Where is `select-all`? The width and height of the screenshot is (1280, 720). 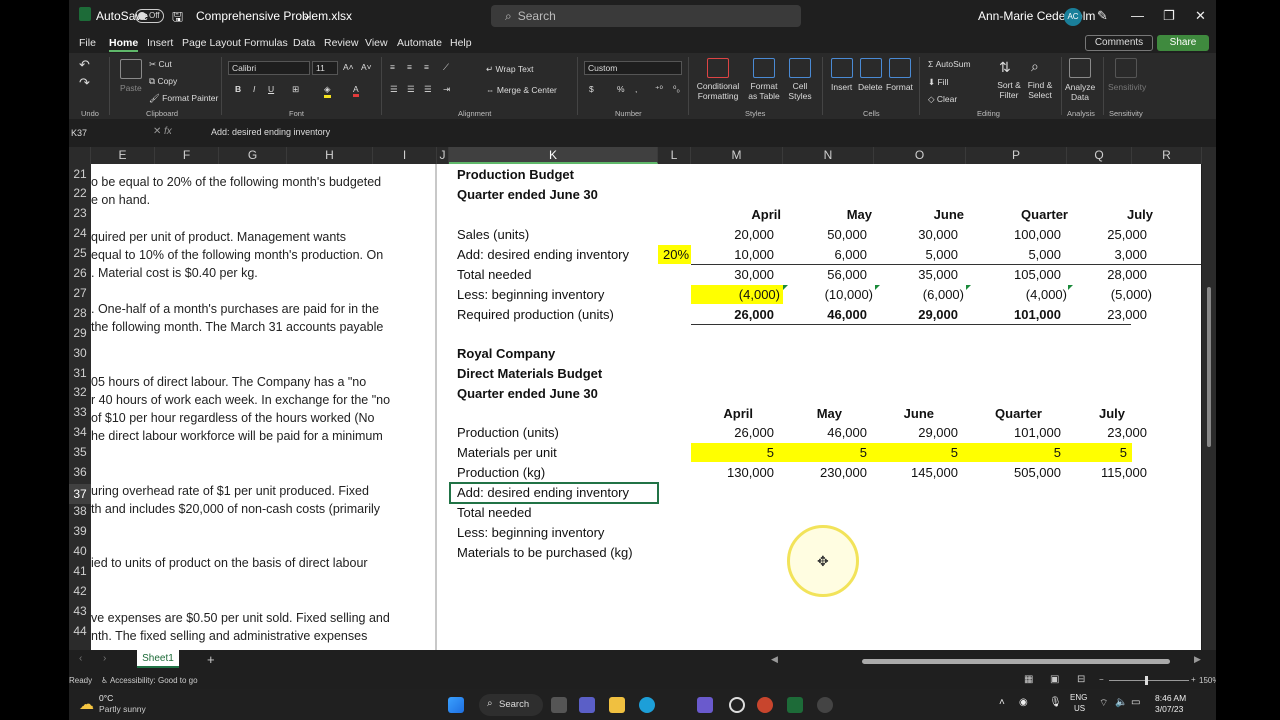 select-all is located at coordinates (80, 155).